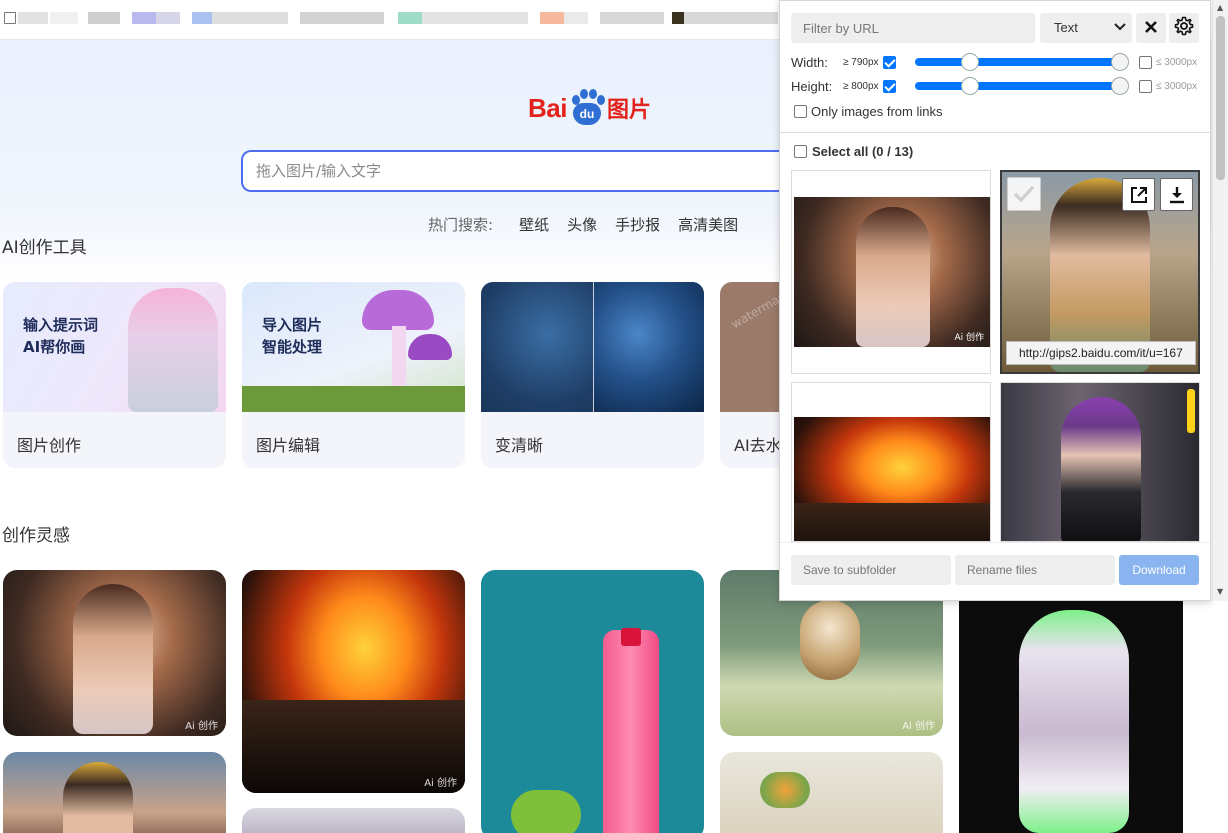 The image size is (1228, 833). I want to click on photo-girl-purple, so click(353, 820).